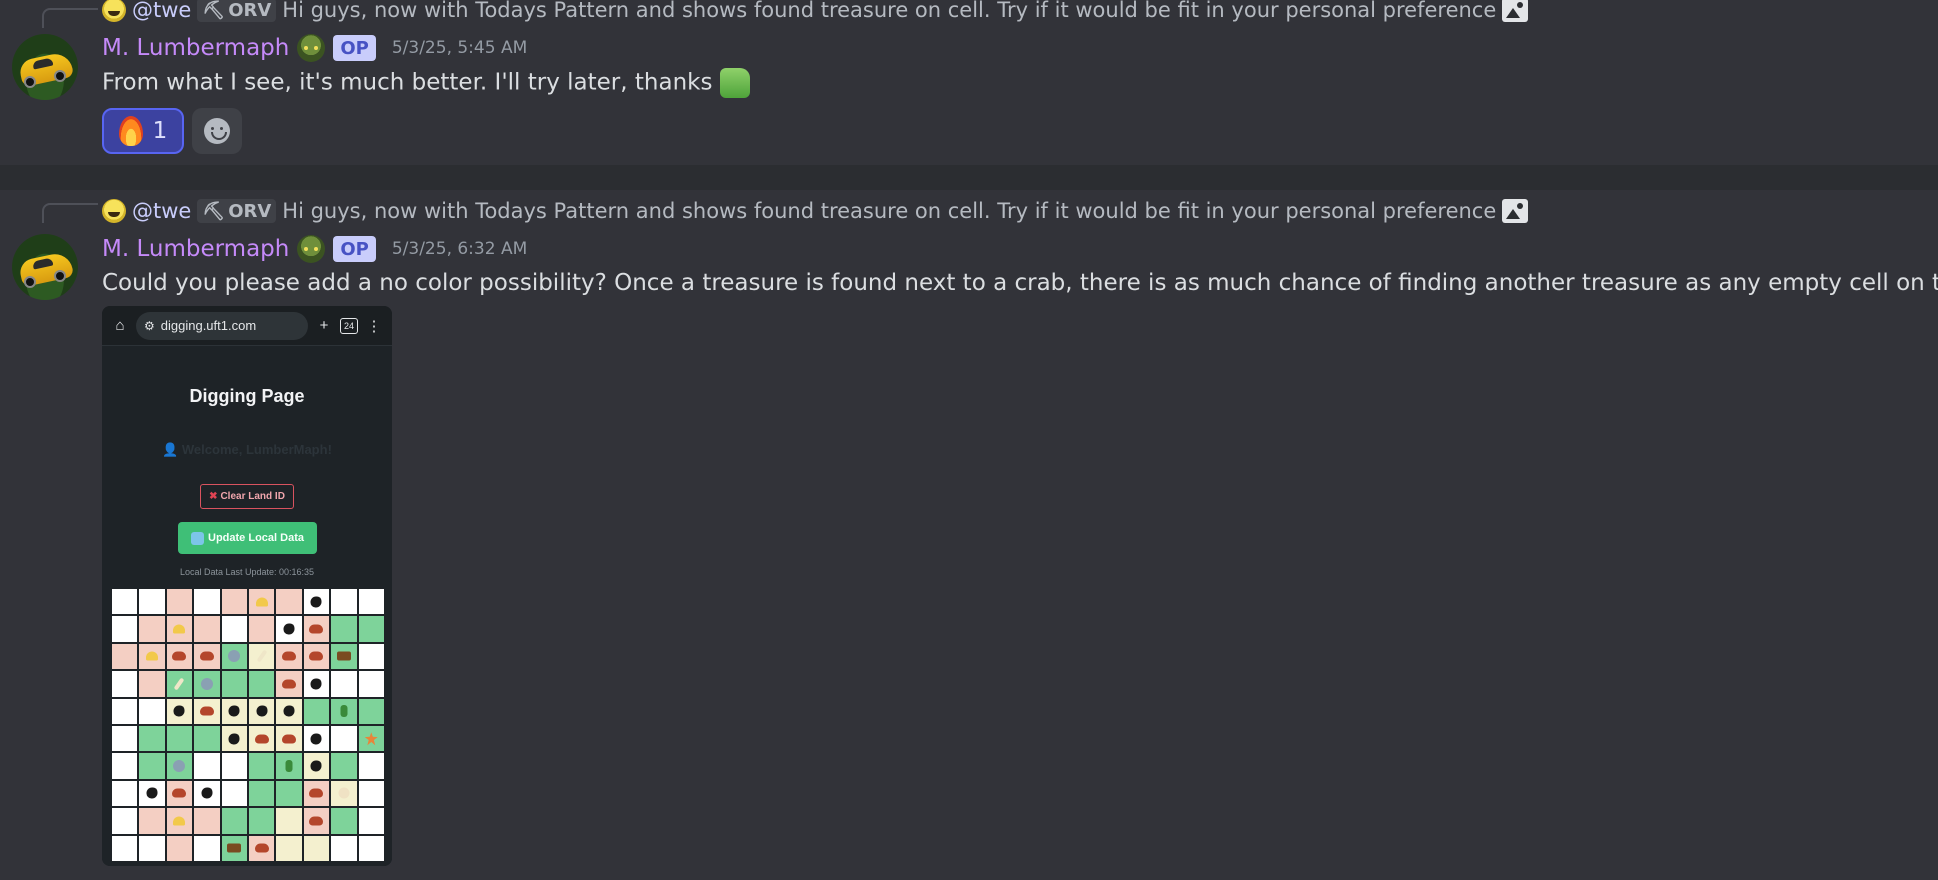  What do you see at coordinates (143, 131) in the screenshot?
I see `reaction-fire: 1` at bounding box center [143, 131].